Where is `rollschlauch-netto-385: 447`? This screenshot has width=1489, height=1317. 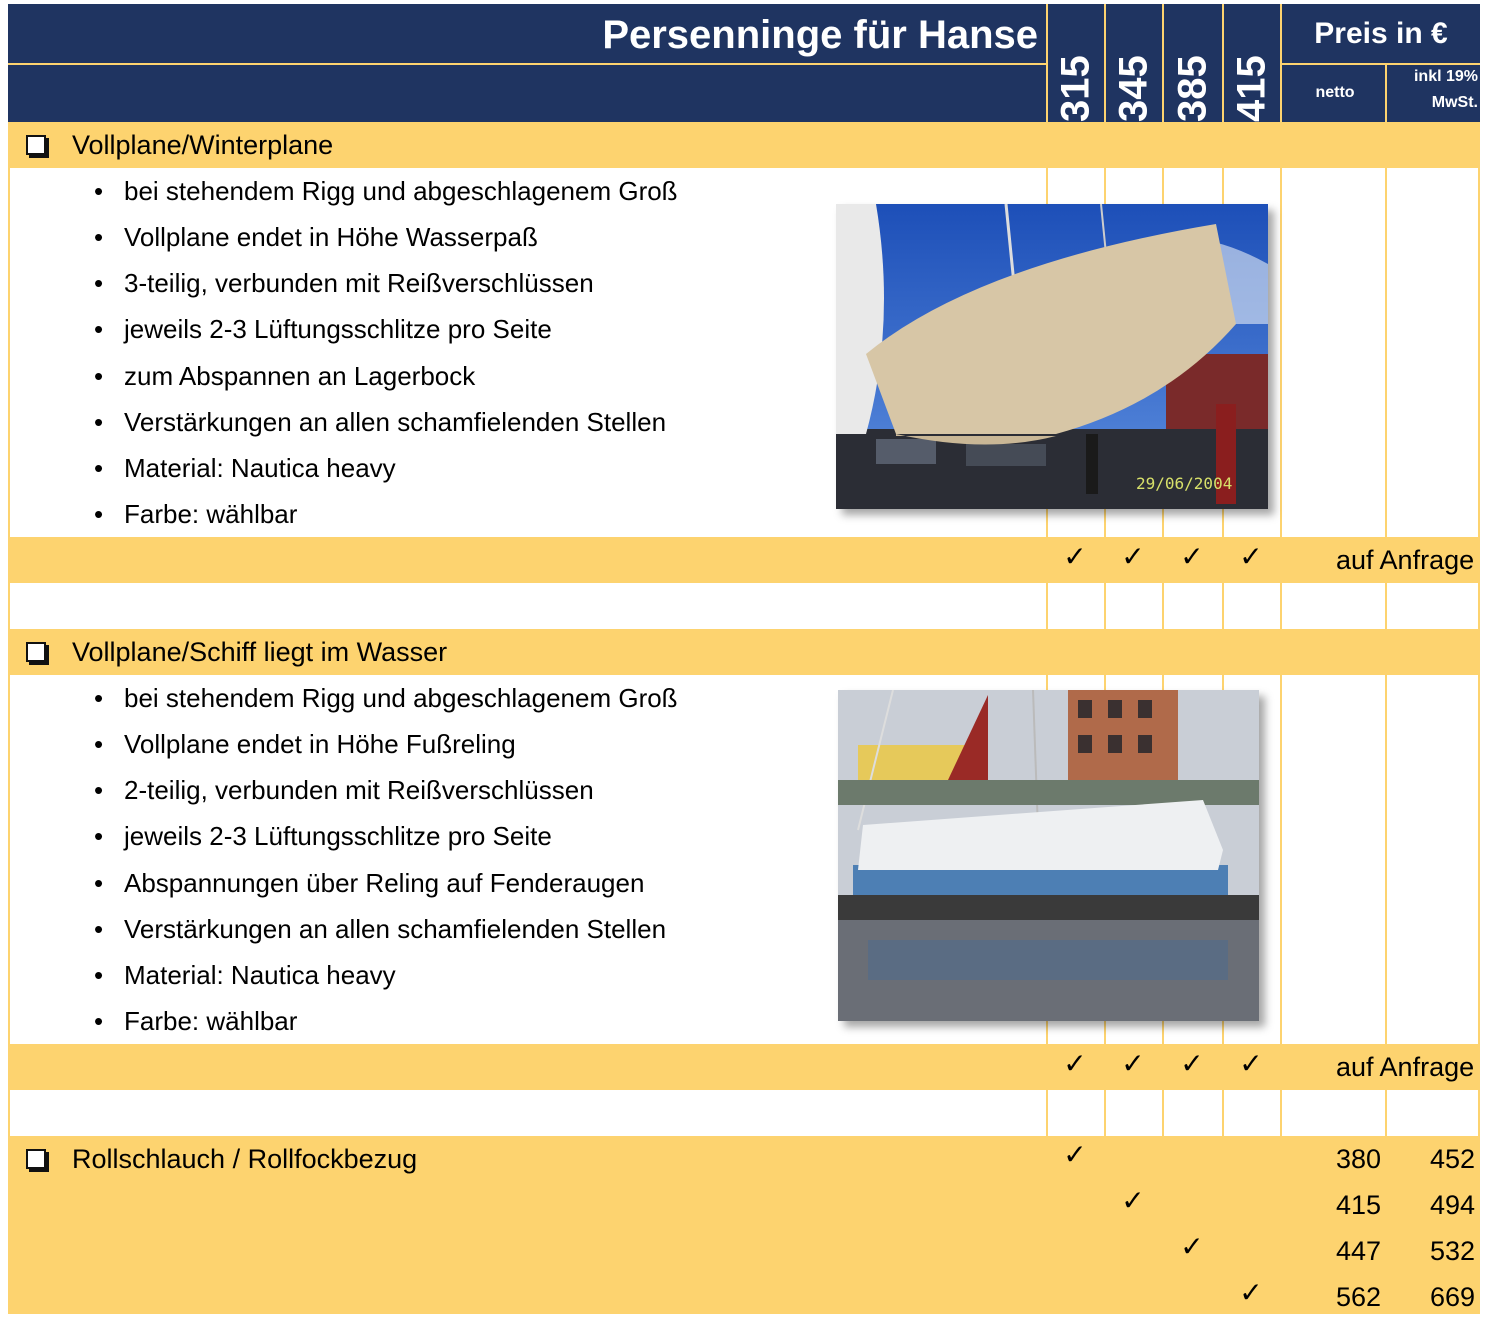 rollschlauch-netto-385: 447 is located at coordinates (1359, 1251).